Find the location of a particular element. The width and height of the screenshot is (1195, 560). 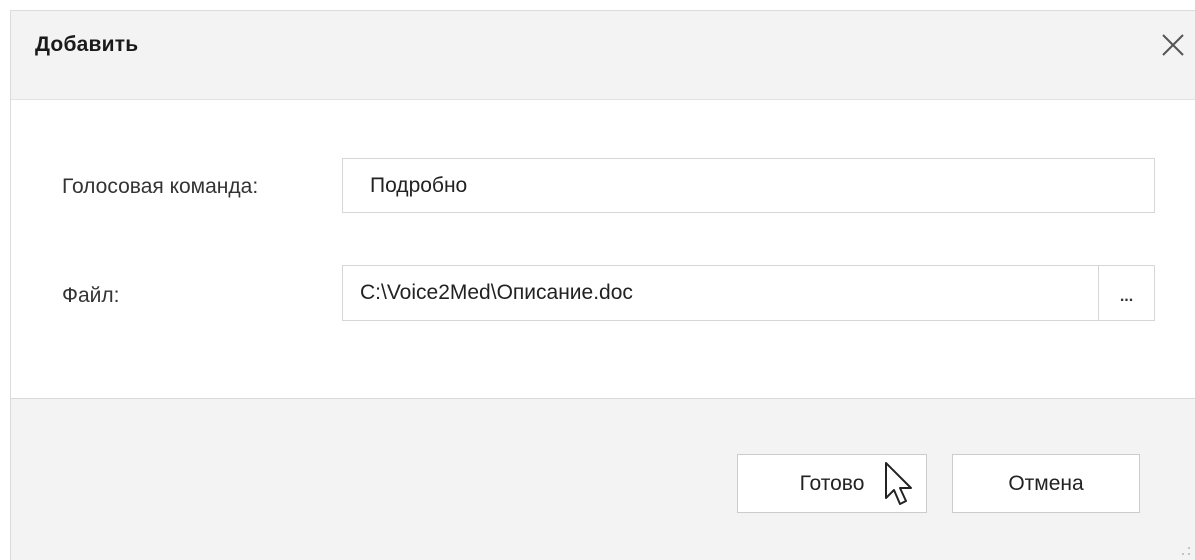

file-label: Файл: is located at coordinates (91, 295).